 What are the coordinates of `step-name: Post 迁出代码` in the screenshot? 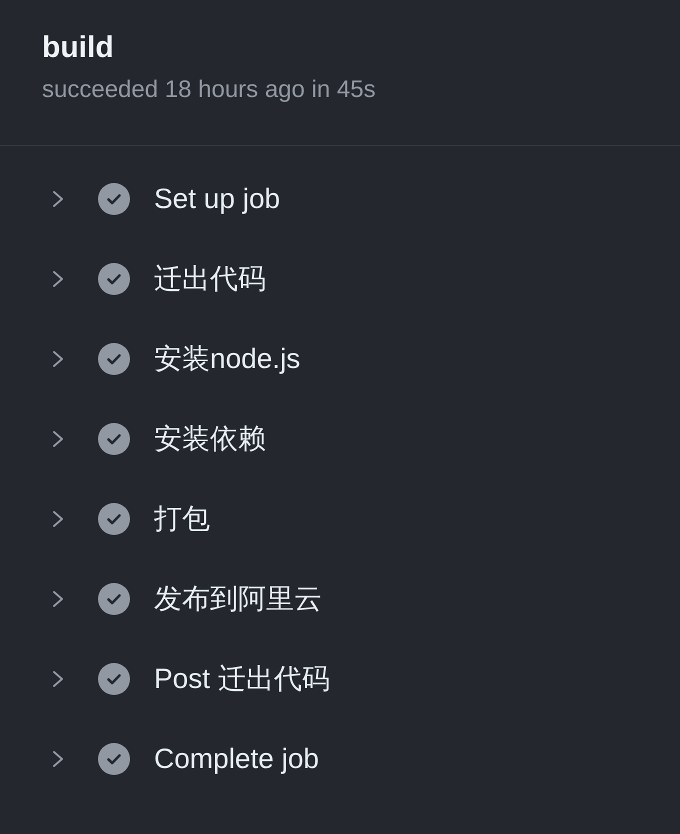 It's located at (242, 679).